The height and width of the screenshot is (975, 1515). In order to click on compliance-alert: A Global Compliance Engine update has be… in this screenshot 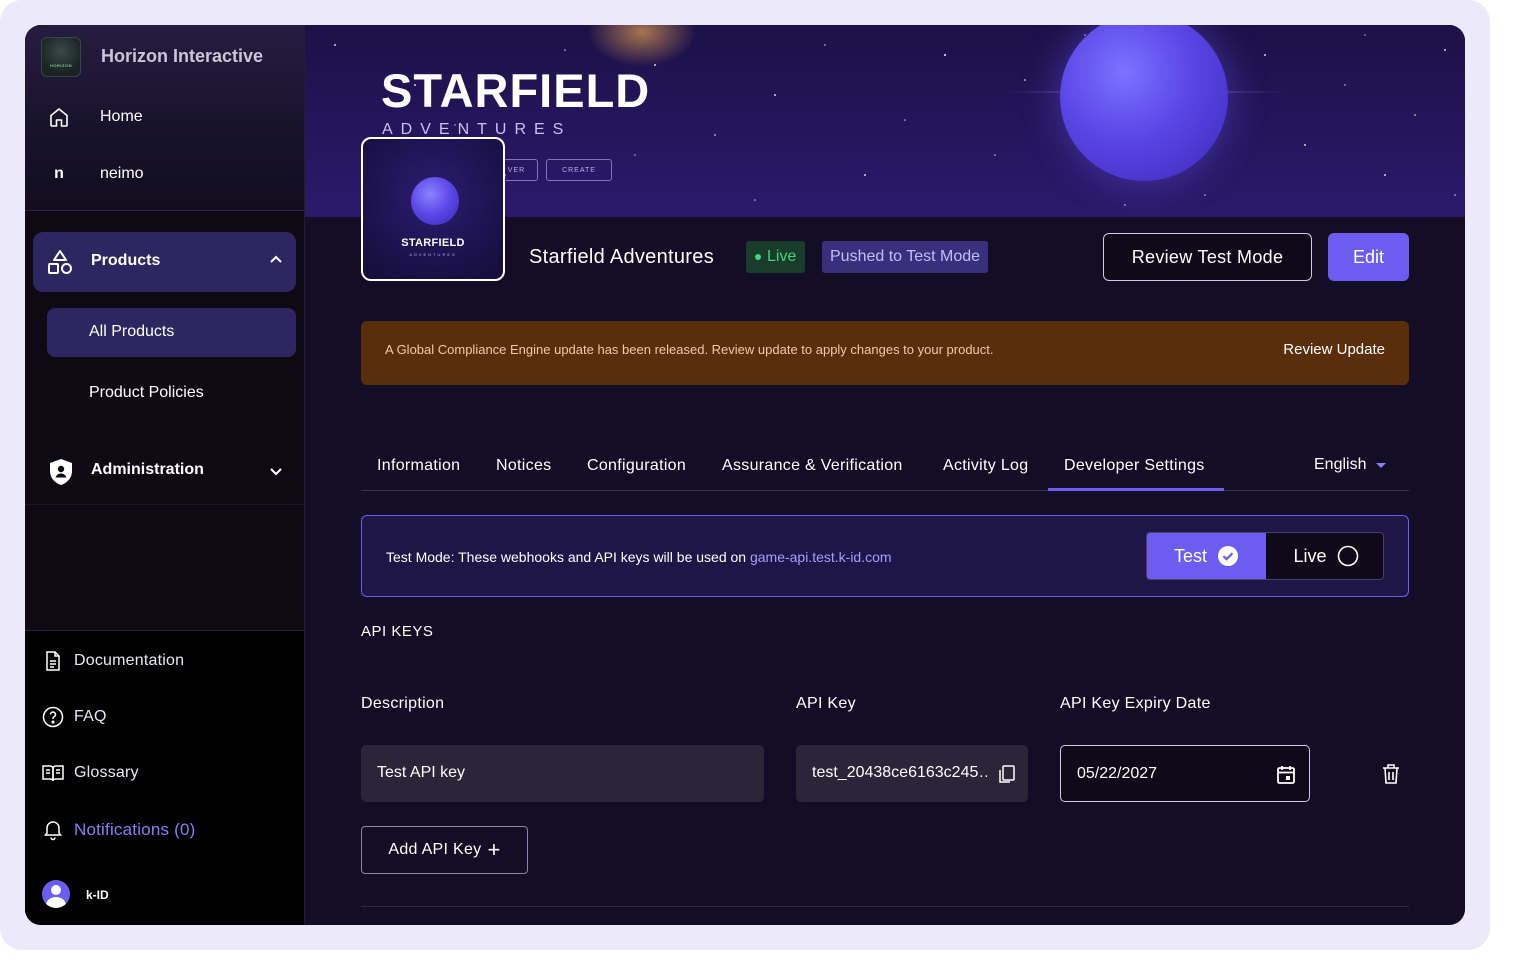, I will do `click(885, 353)`.